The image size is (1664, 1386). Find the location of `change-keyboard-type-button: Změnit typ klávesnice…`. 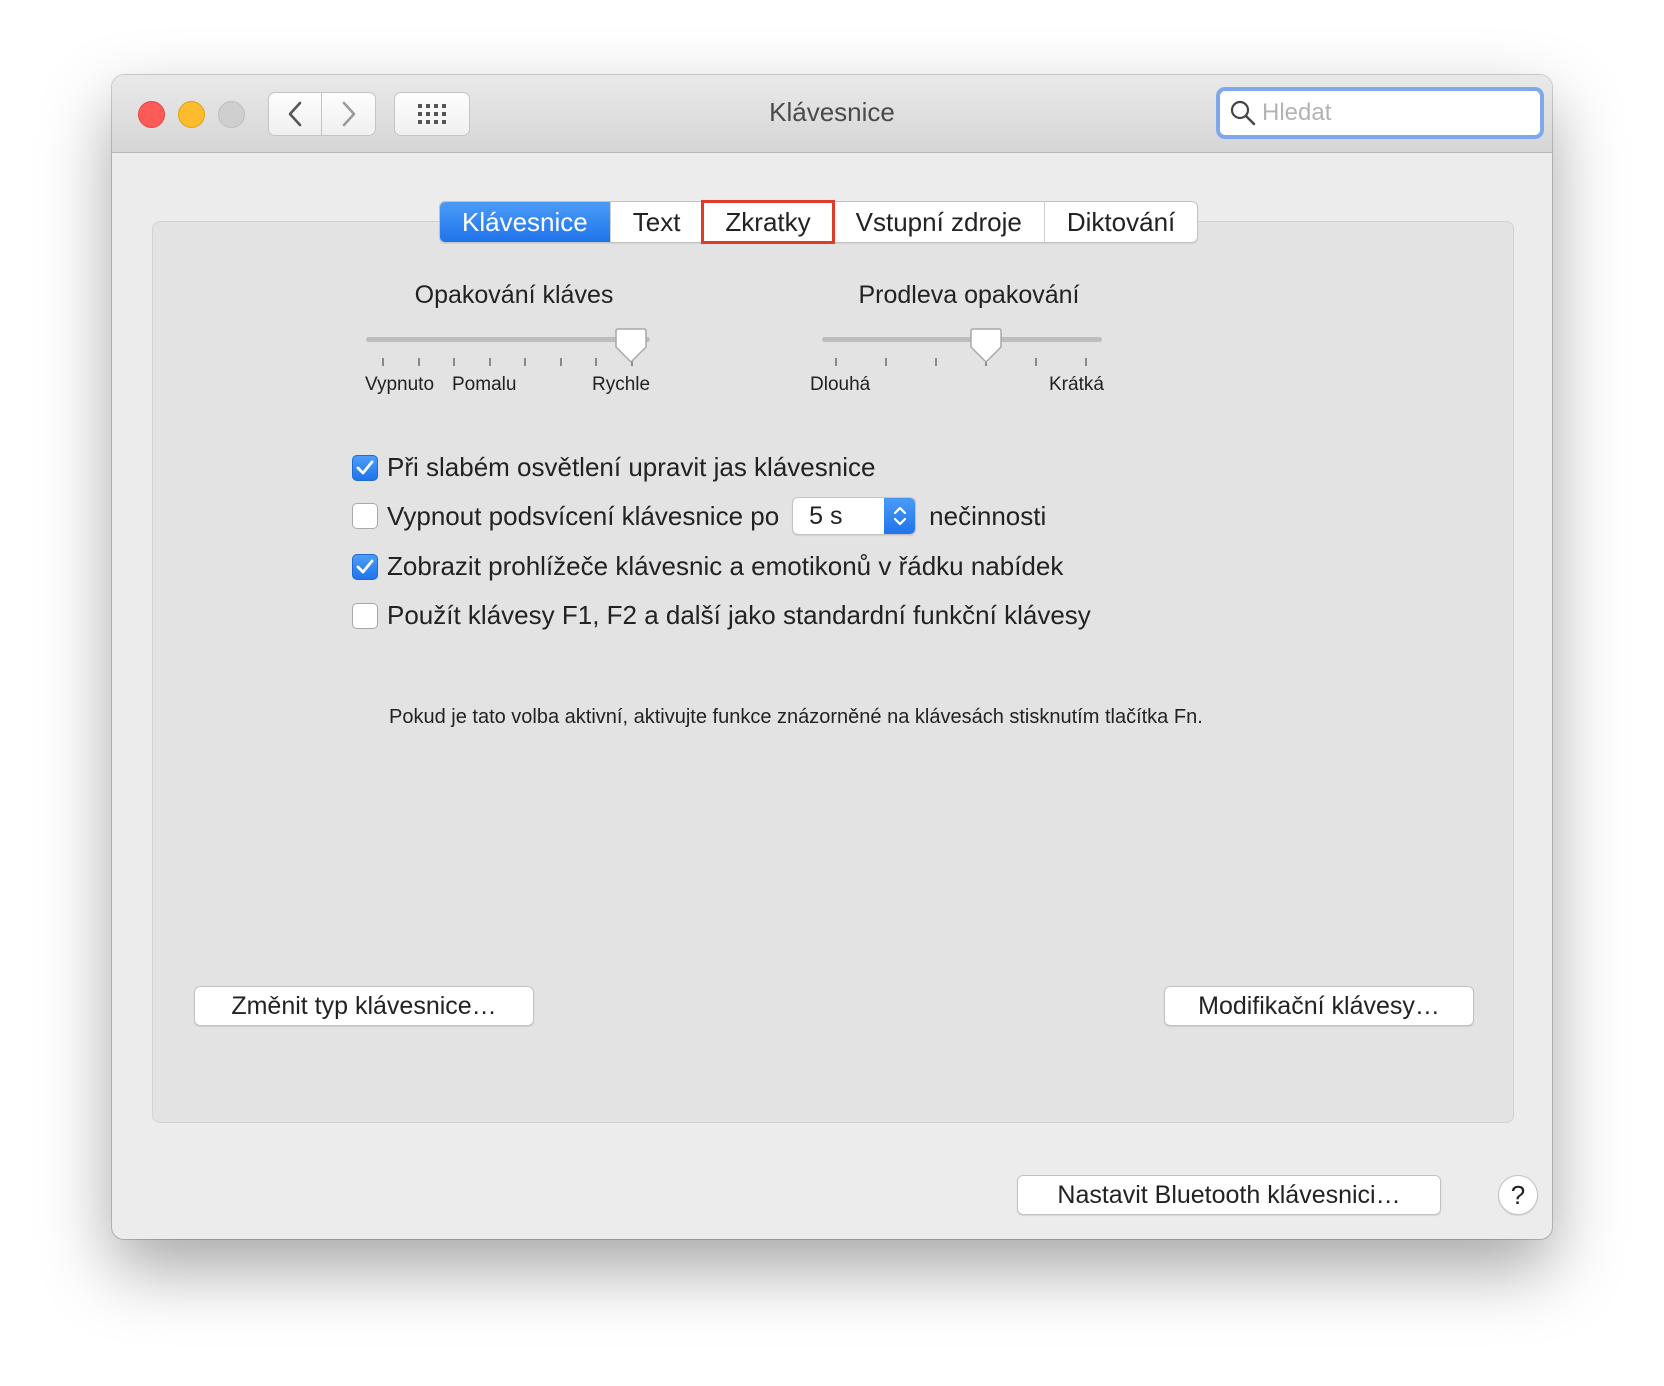

change-keyboard-type-button: Změnit typ klávesnice… is located at coordinates (364, 1006).